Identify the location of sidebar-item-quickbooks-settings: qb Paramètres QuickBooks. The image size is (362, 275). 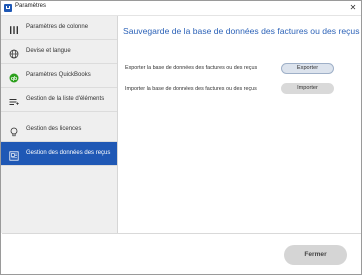
(59, 76).